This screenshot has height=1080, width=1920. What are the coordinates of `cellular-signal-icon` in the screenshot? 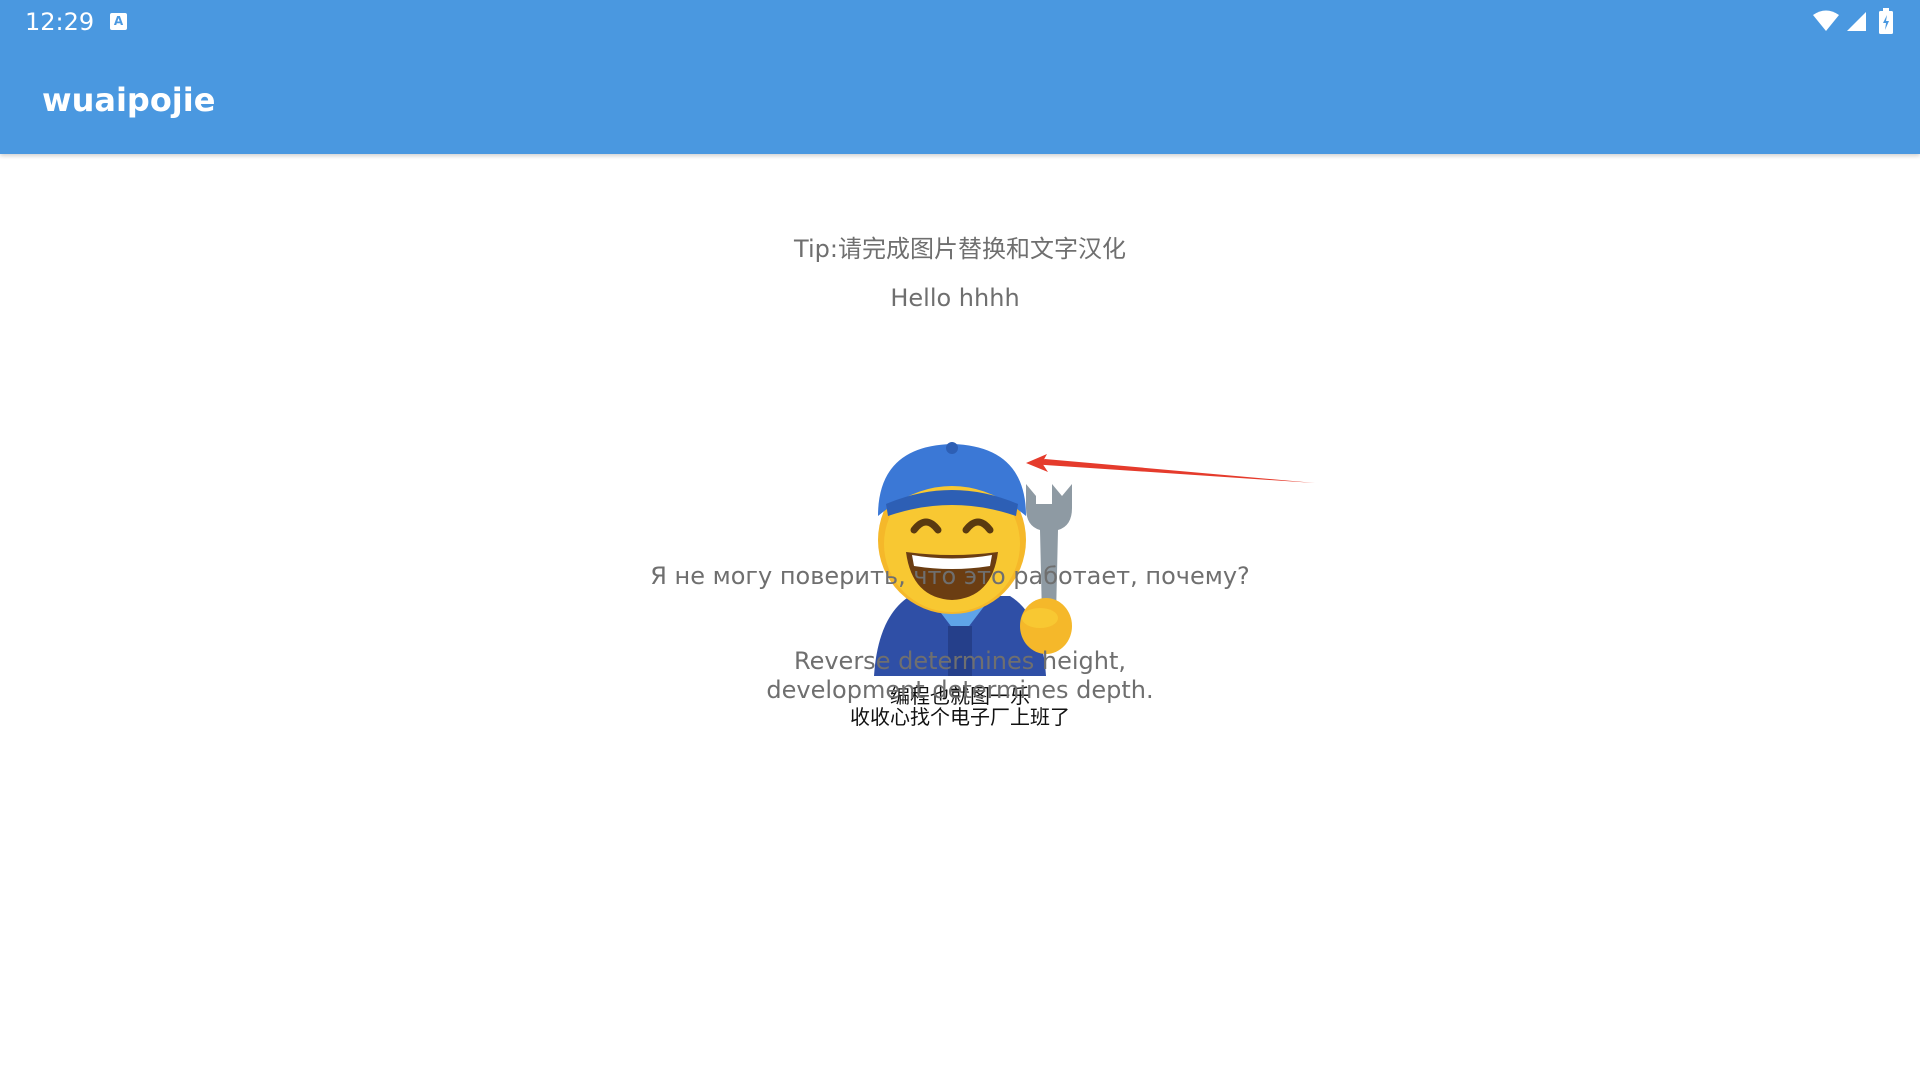 It's located at (1856, 21).